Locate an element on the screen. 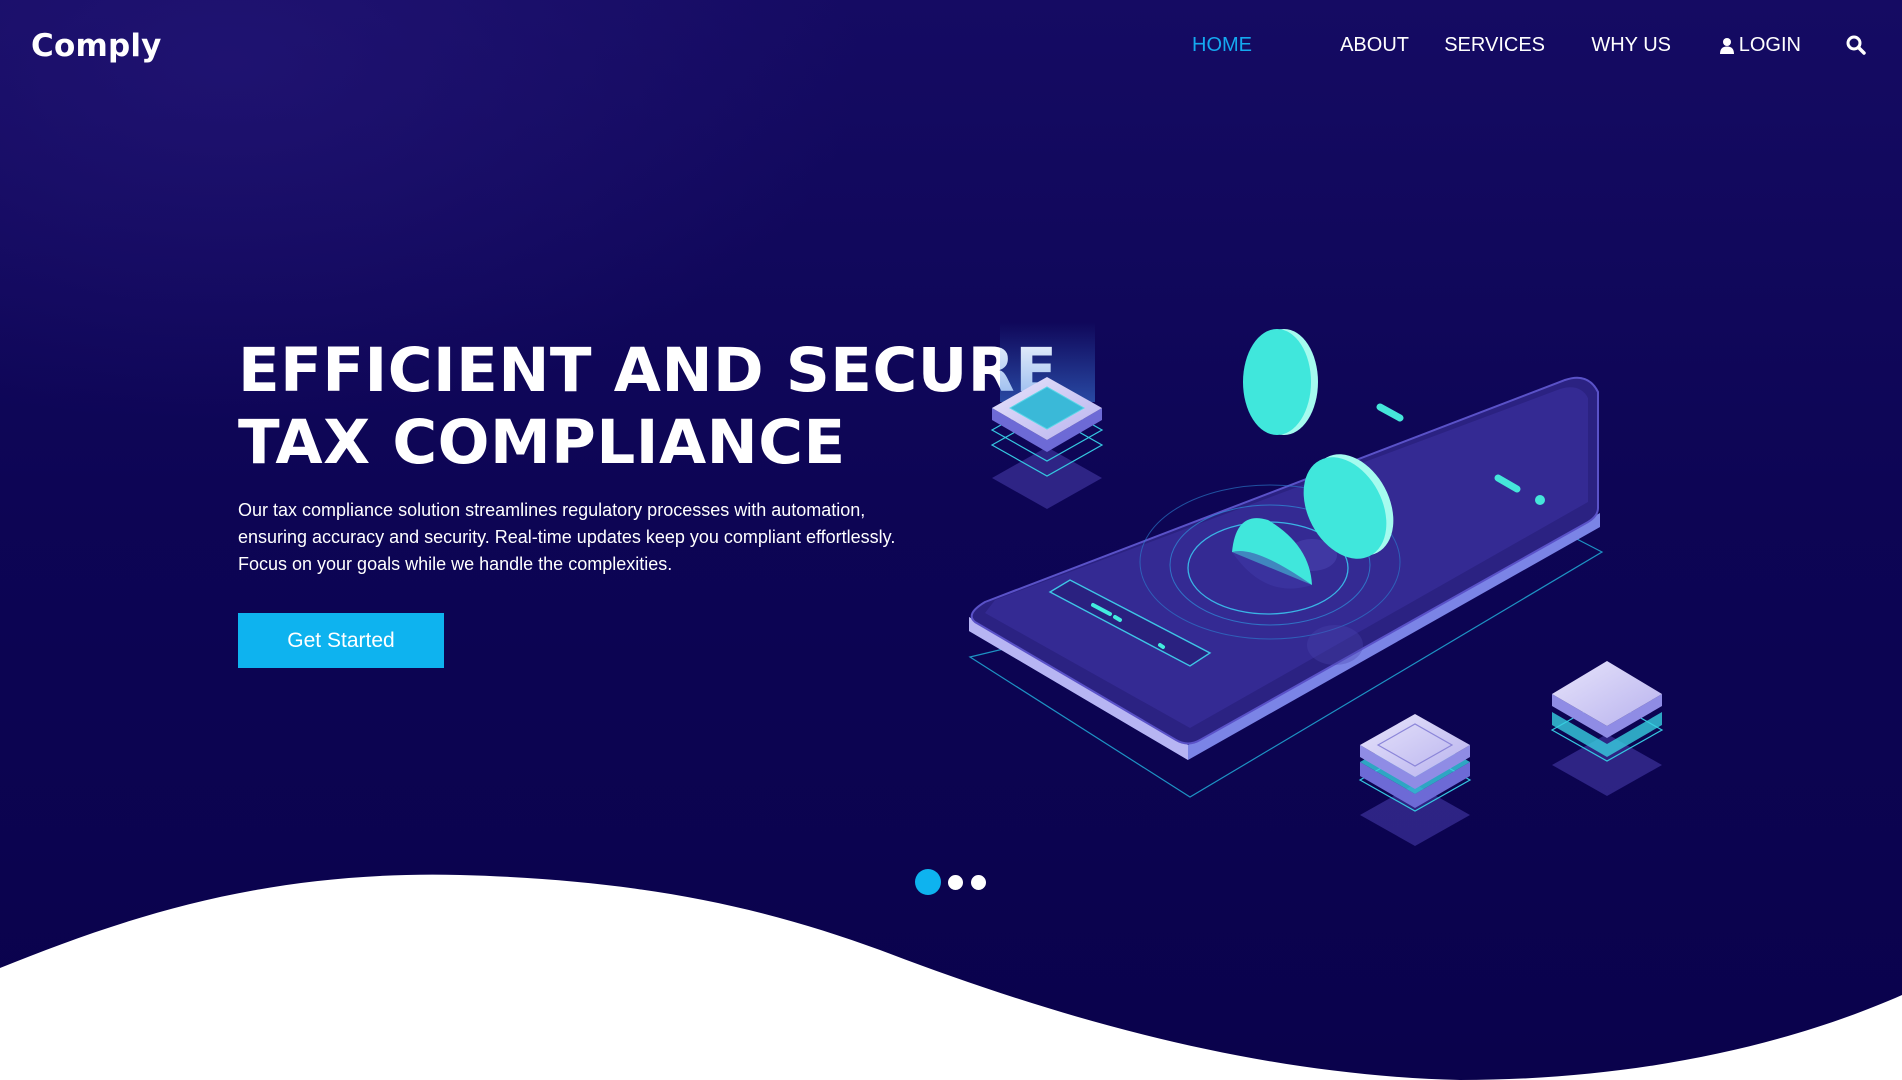 The width and height of the screenshot is (1902, 1080). search-button is located at coordinates (1856, 47).